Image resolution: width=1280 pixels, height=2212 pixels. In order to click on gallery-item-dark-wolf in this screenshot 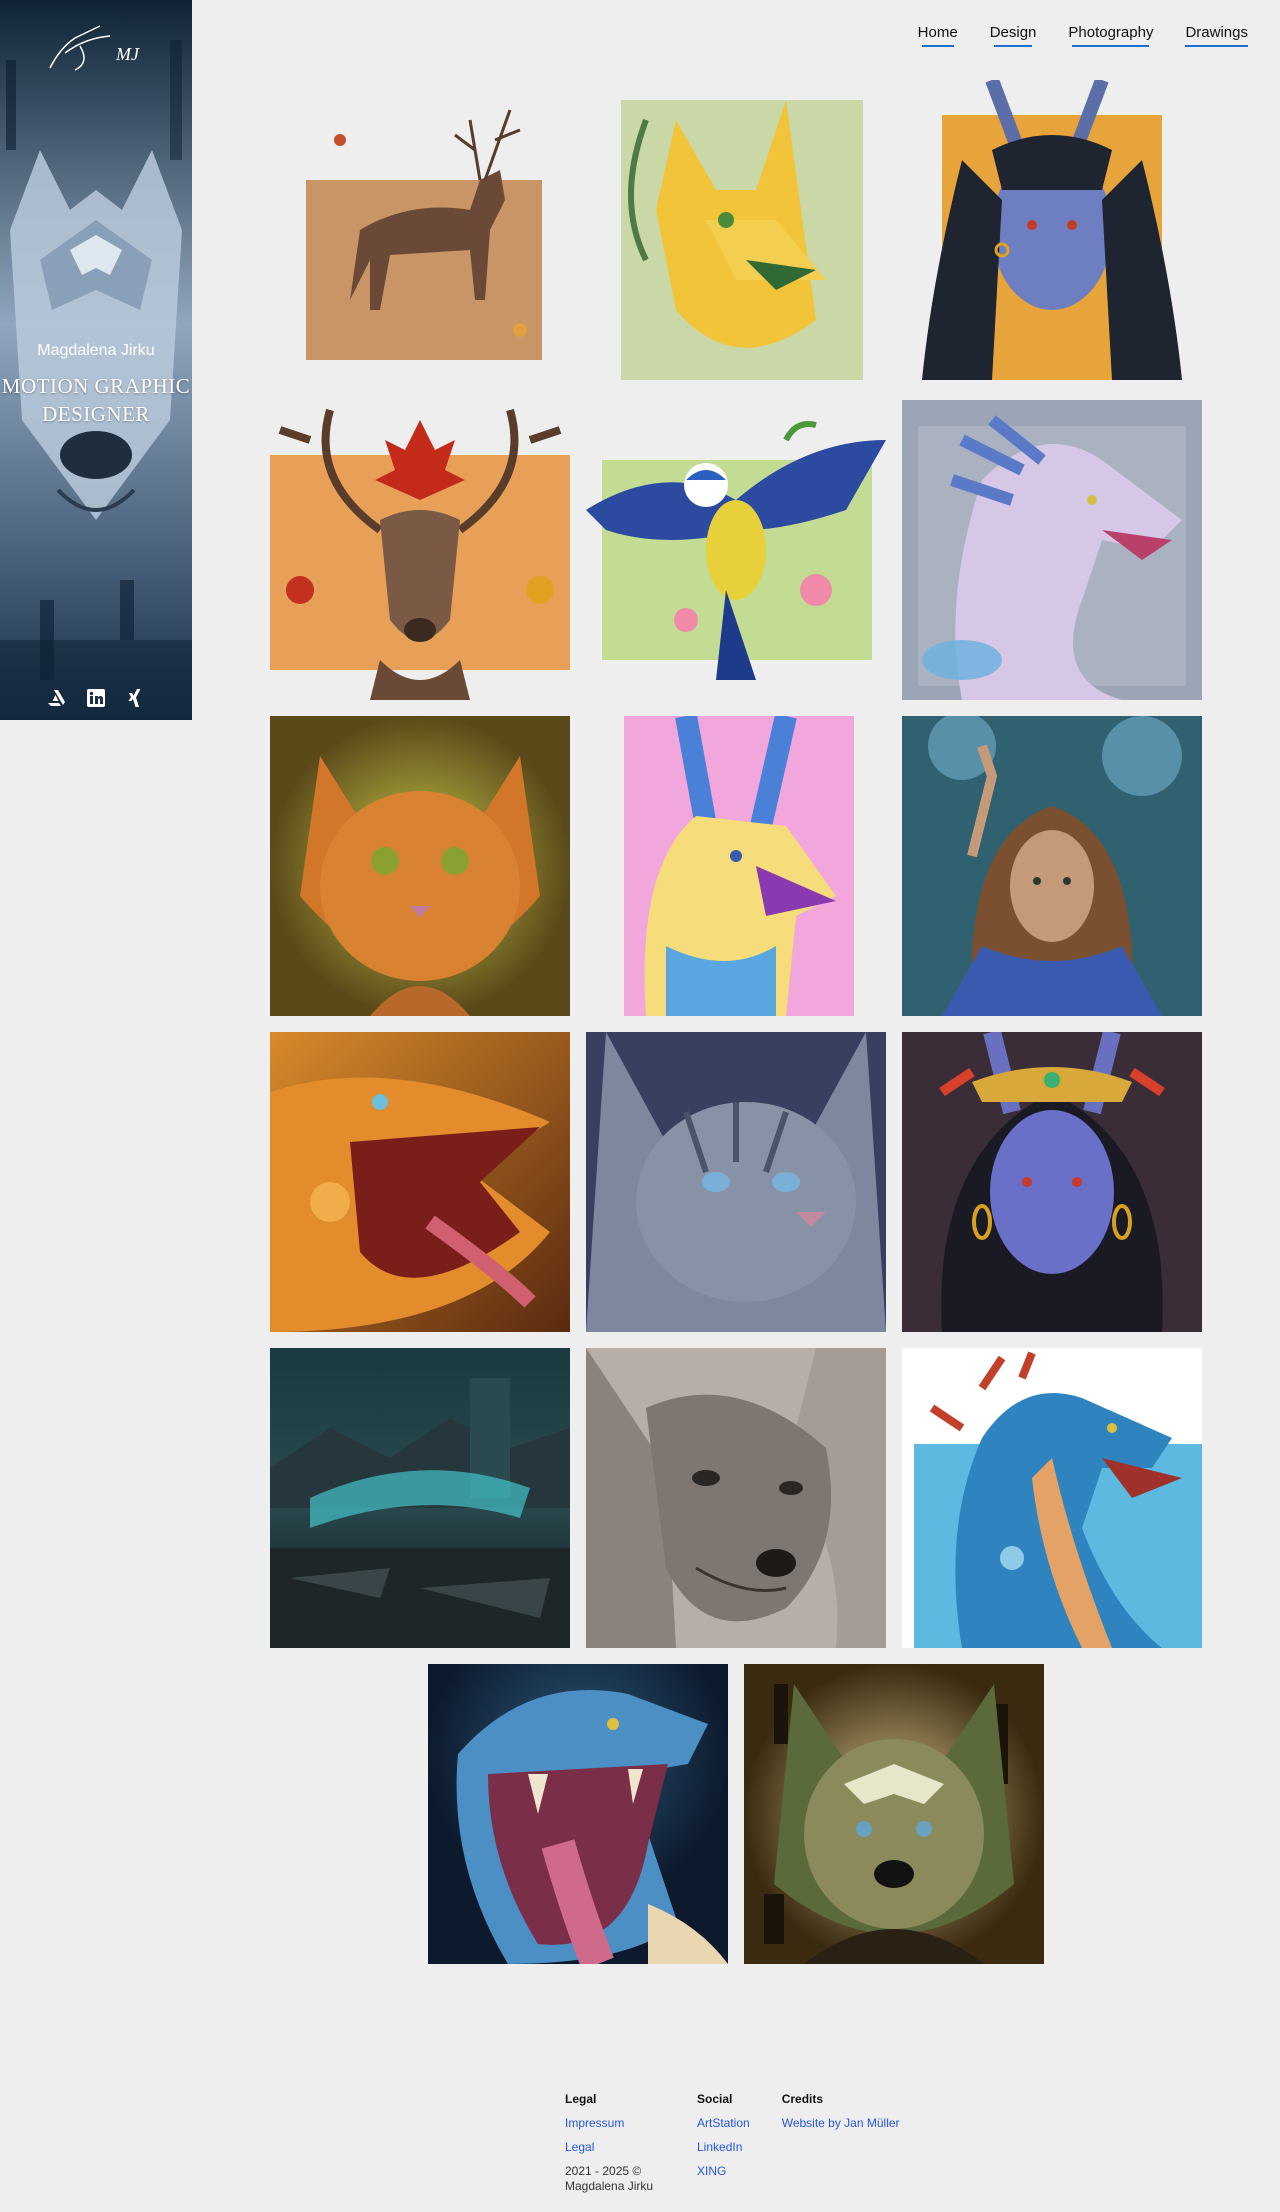, I will do `click(894, 1814)`.